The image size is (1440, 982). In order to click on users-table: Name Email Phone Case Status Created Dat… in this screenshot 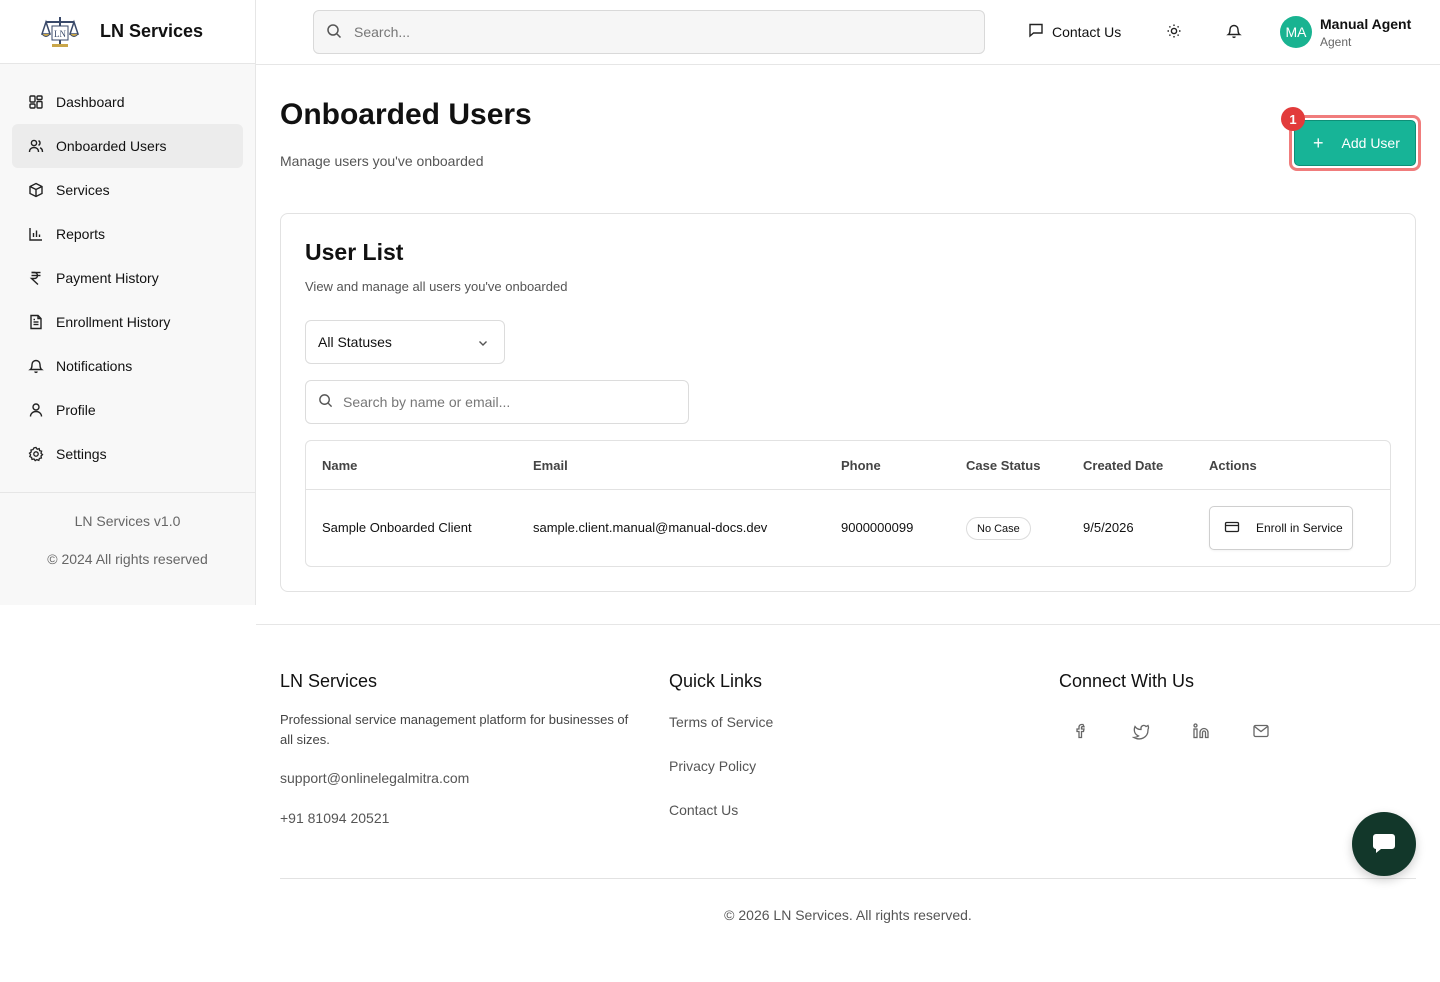, I will do `click(848, 503)`.